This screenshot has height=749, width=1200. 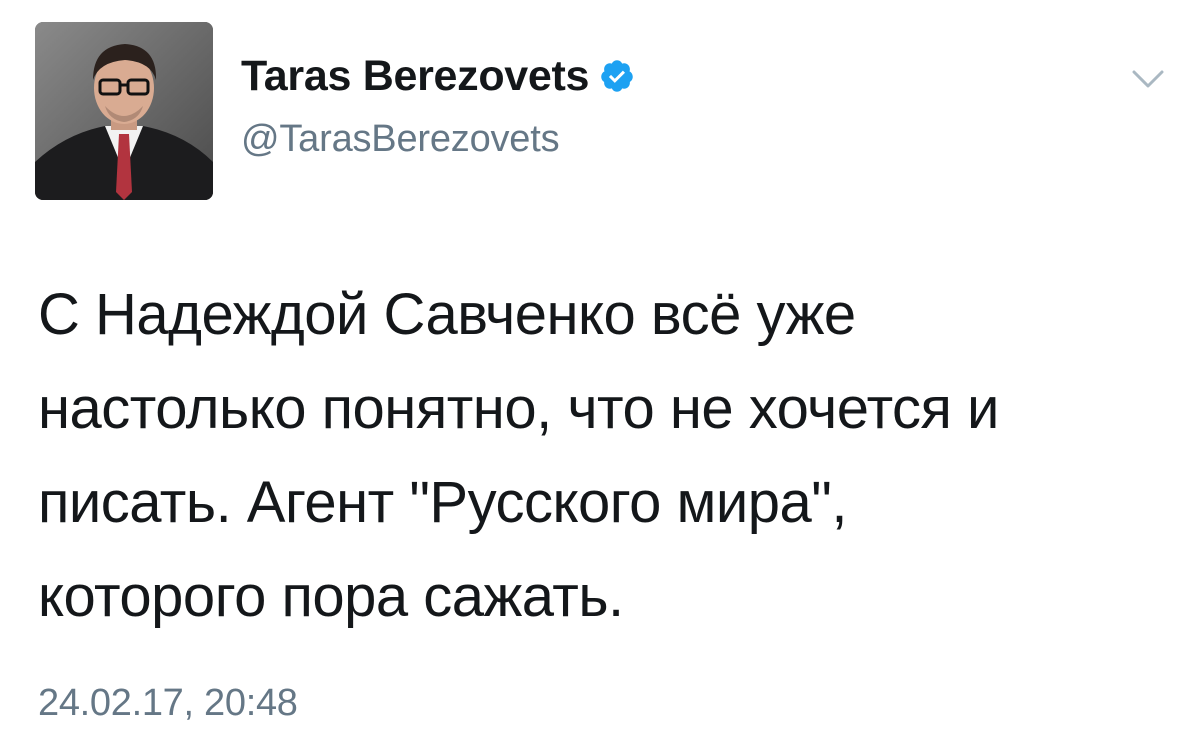 I want to click on user-handle: @TarasBerezovets, so click(x=438, y=139).